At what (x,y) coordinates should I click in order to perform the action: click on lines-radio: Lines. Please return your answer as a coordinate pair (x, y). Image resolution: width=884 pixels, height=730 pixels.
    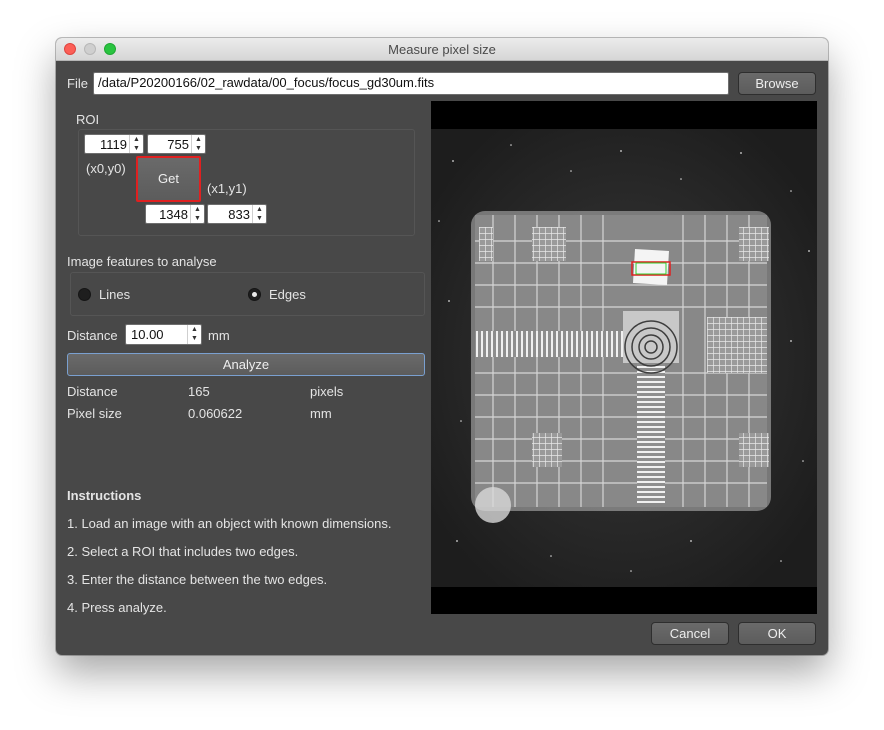
    Looking at the image, I should click on (138, 295).